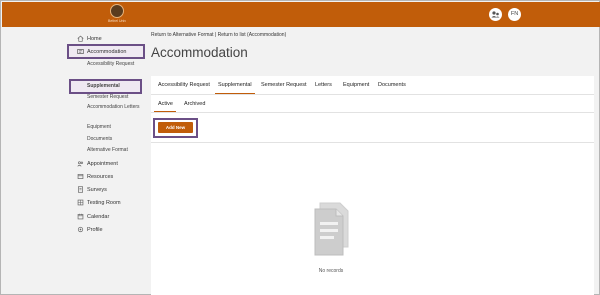  Describe the element at coordinates (331, 271) in the screenshot. I see `empty-state-message: No records` at that location.